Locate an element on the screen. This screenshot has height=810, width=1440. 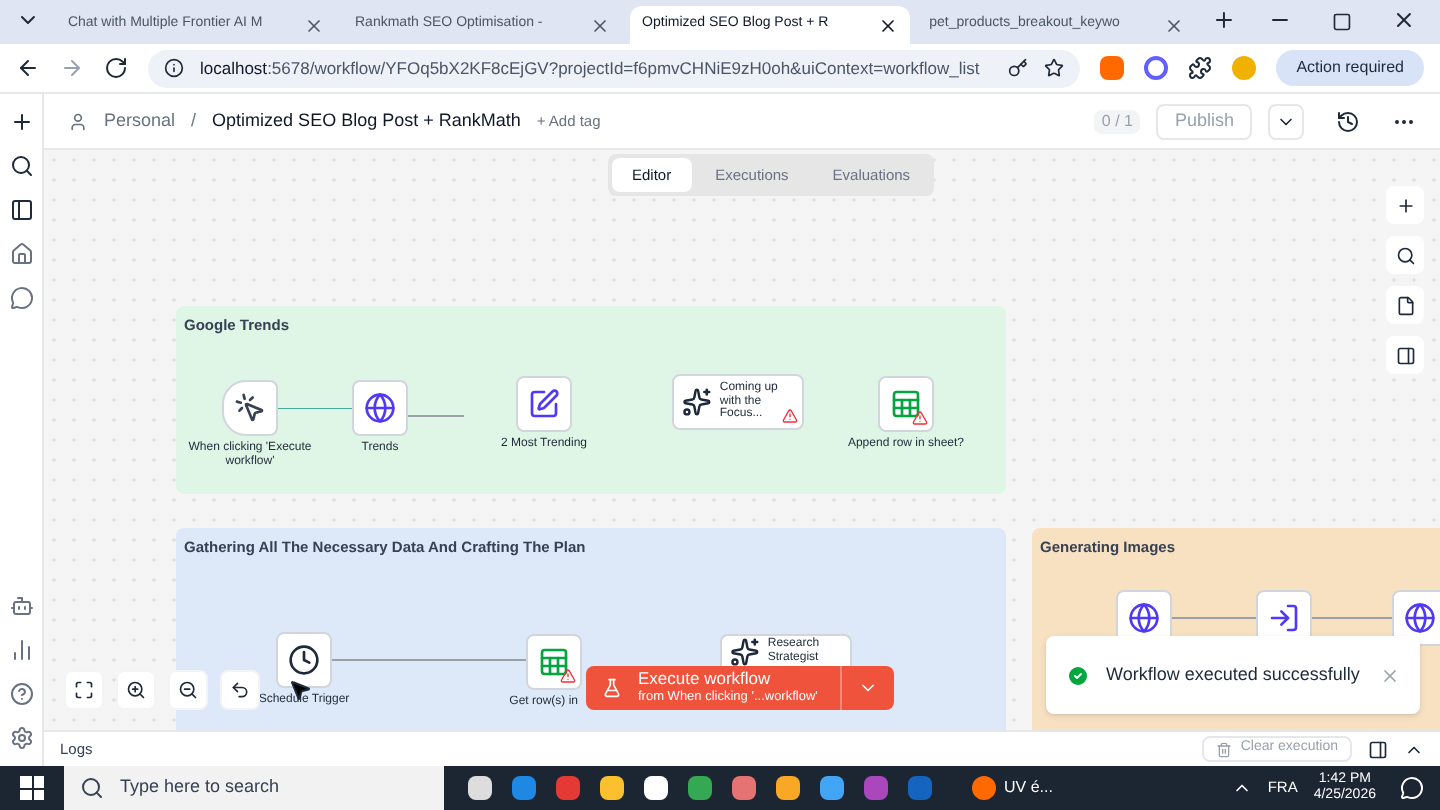
pen-icon is located at coordinates (544, 404).